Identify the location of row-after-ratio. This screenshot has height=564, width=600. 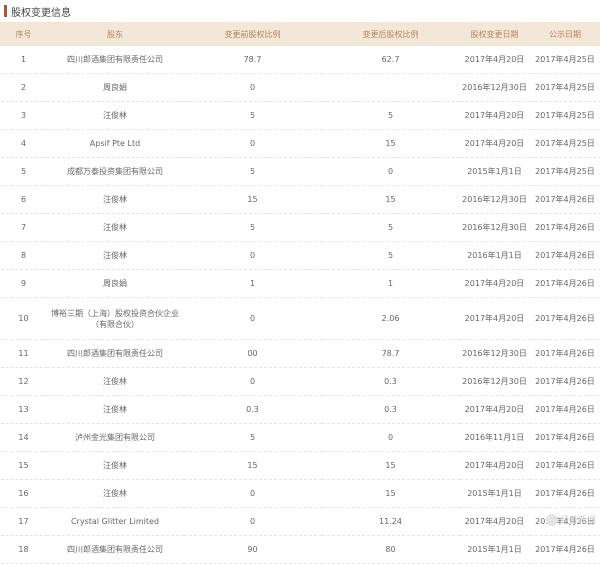
(391, 88).